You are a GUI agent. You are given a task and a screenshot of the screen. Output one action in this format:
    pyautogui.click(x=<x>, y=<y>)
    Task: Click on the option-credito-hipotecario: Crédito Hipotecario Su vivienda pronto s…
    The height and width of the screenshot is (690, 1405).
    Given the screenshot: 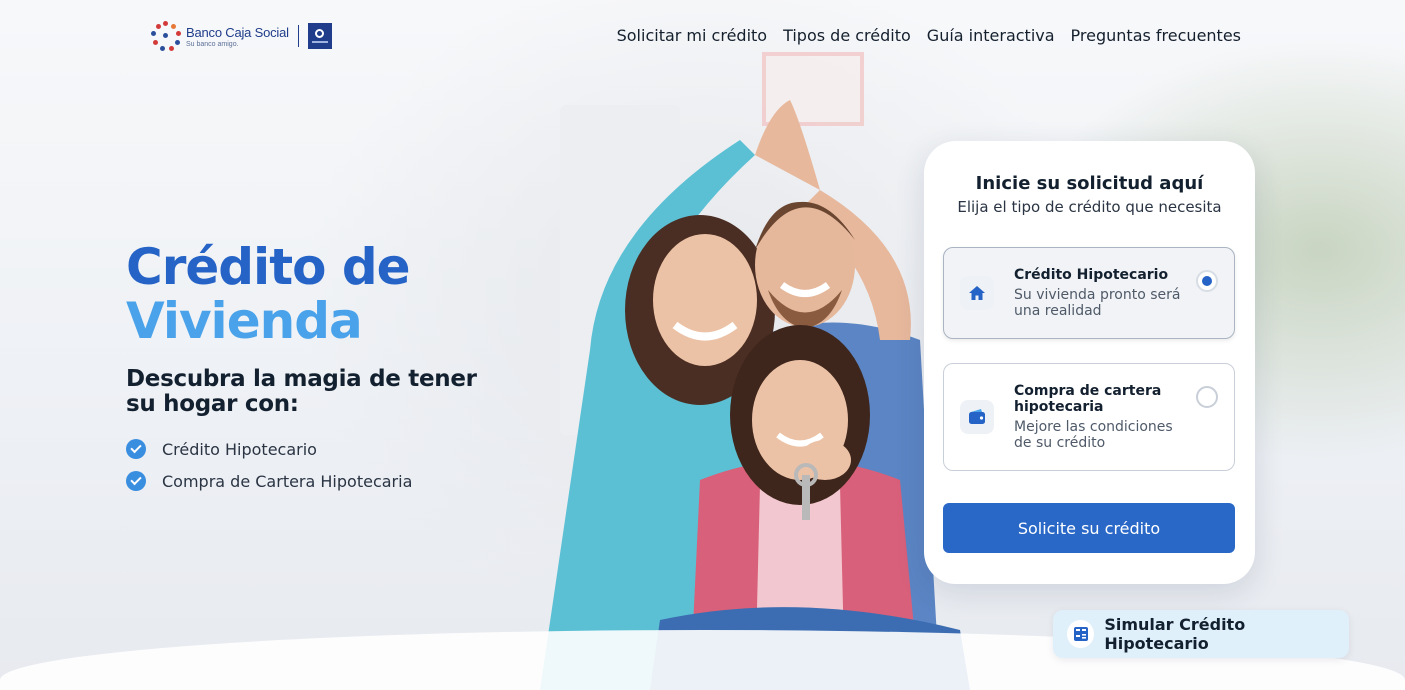 What is the action you would take?
    pyautogui.click(x=1089, y=293)
    